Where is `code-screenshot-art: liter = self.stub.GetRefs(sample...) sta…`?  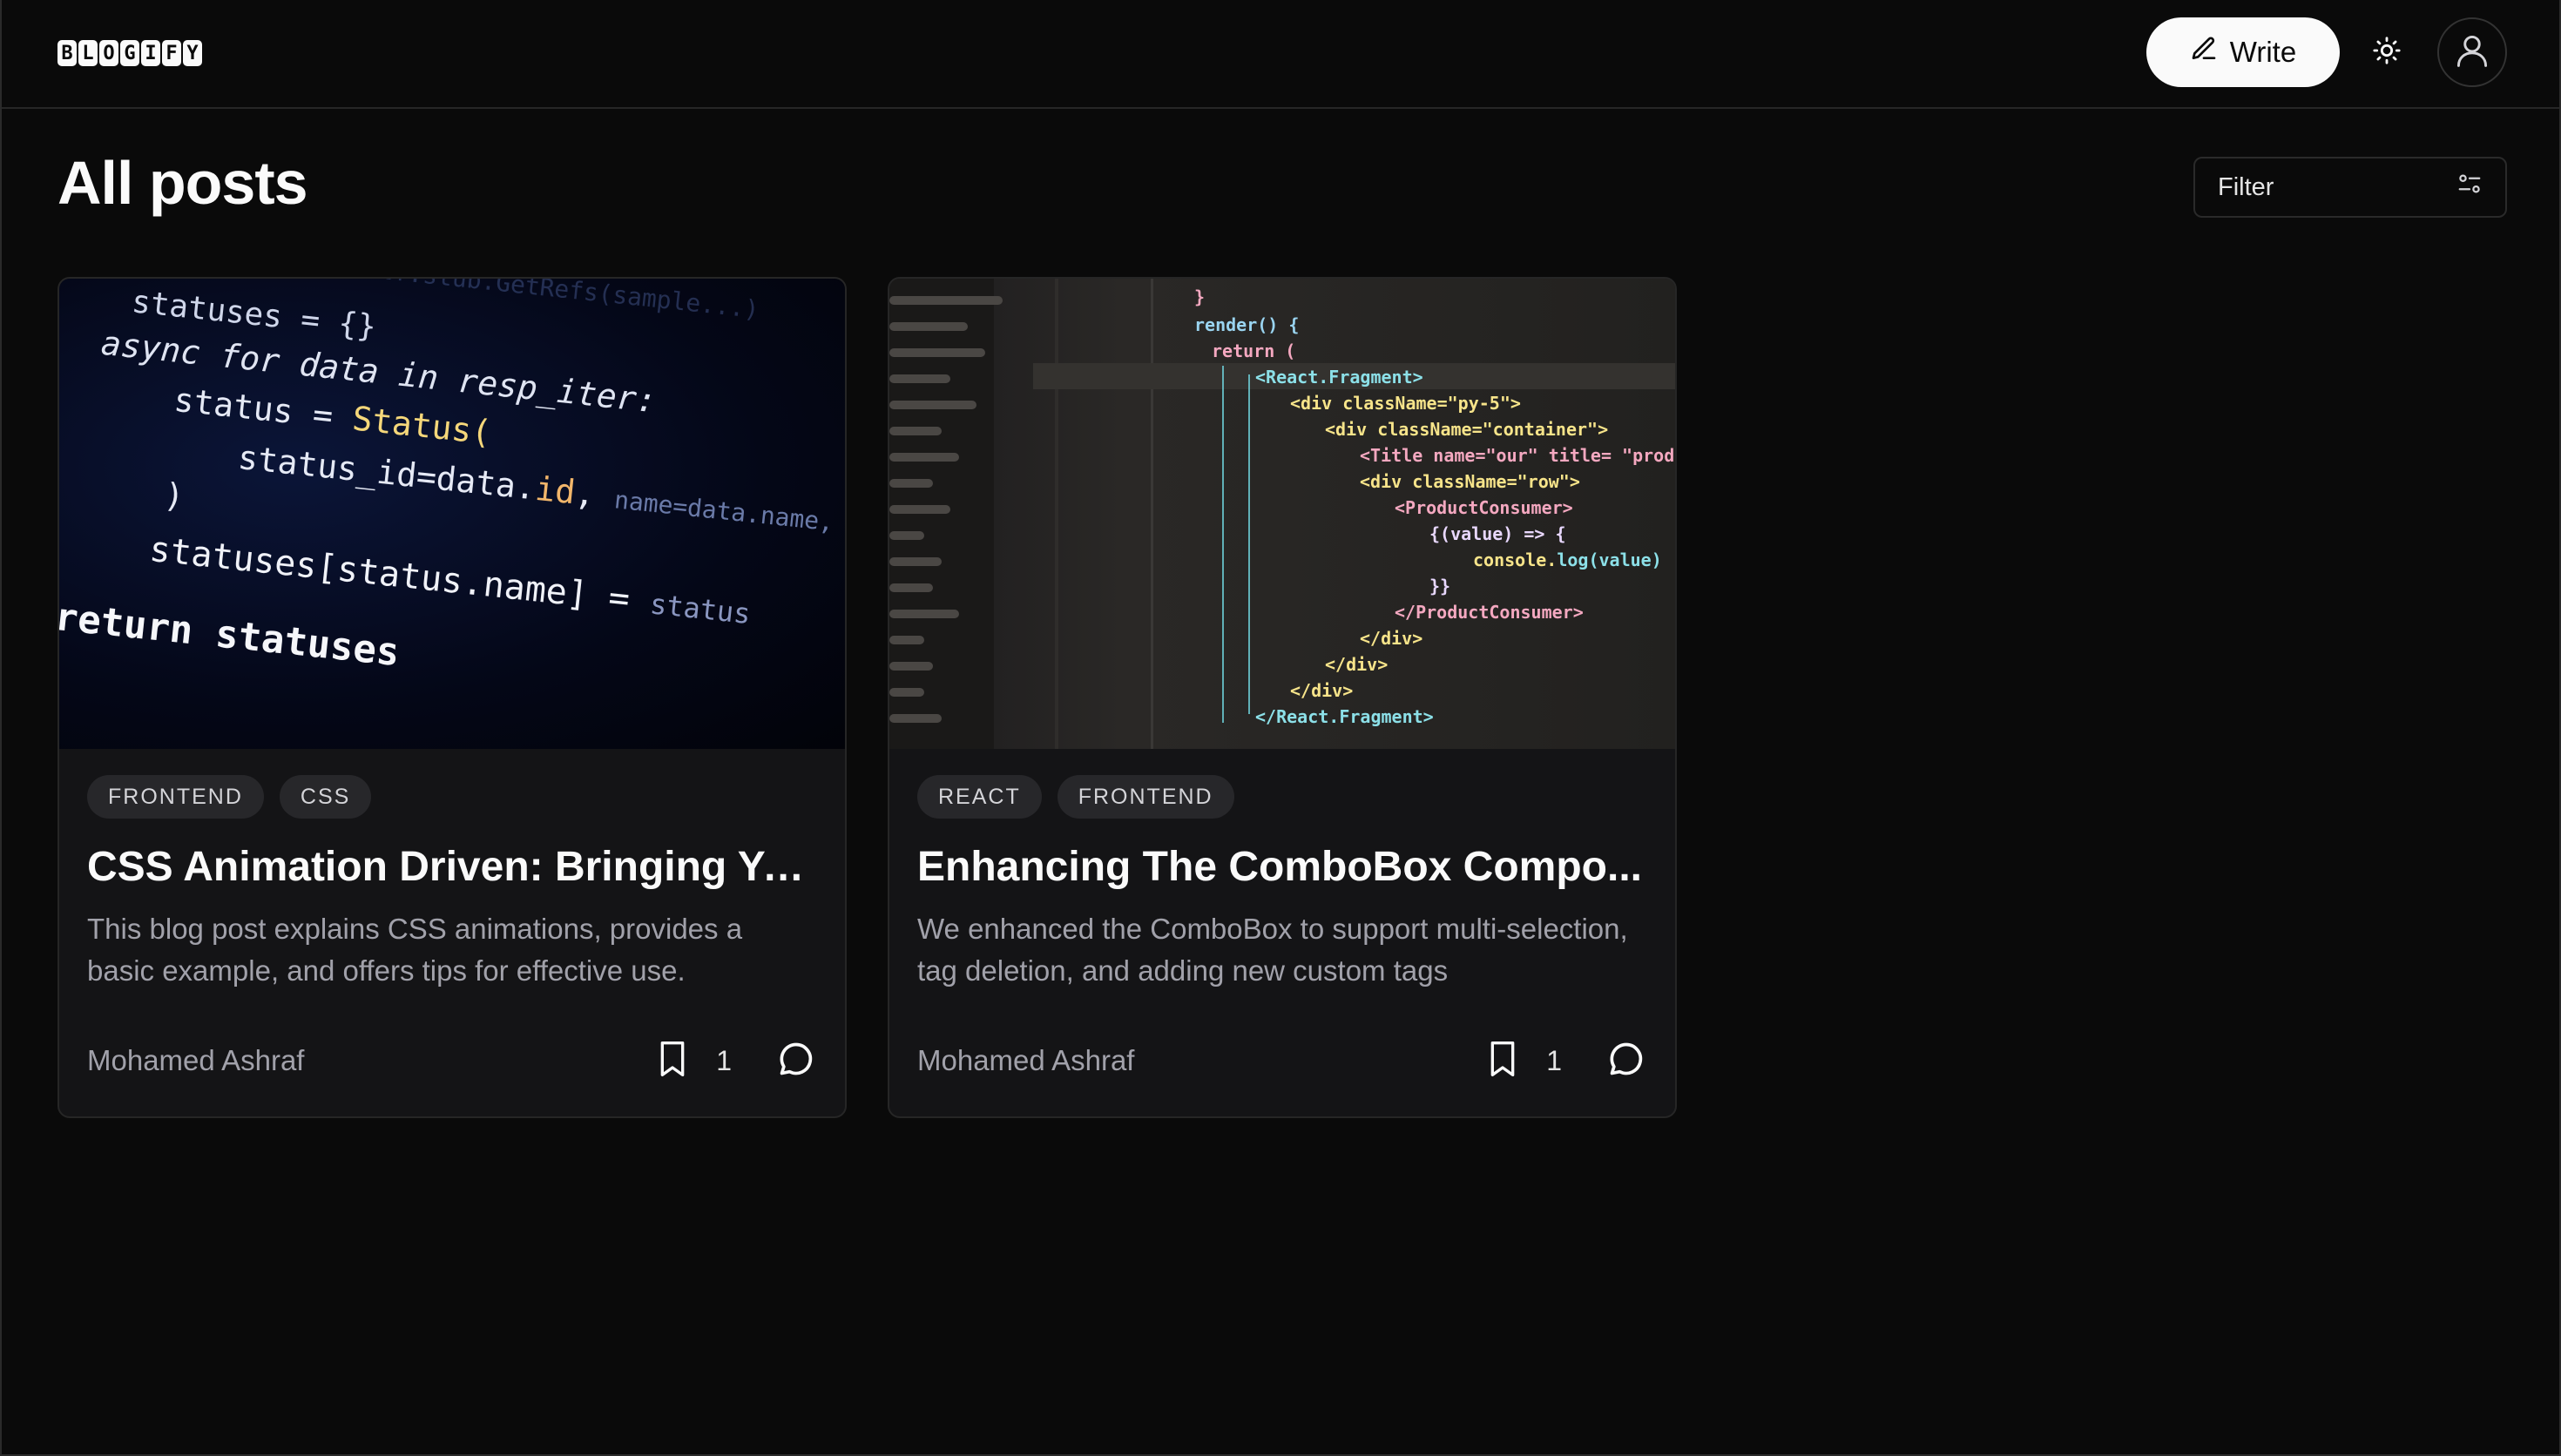 code-screenshot-art: liter = self.stub.GetRefs(sample...) sta… is located at coordinates (447, 477).